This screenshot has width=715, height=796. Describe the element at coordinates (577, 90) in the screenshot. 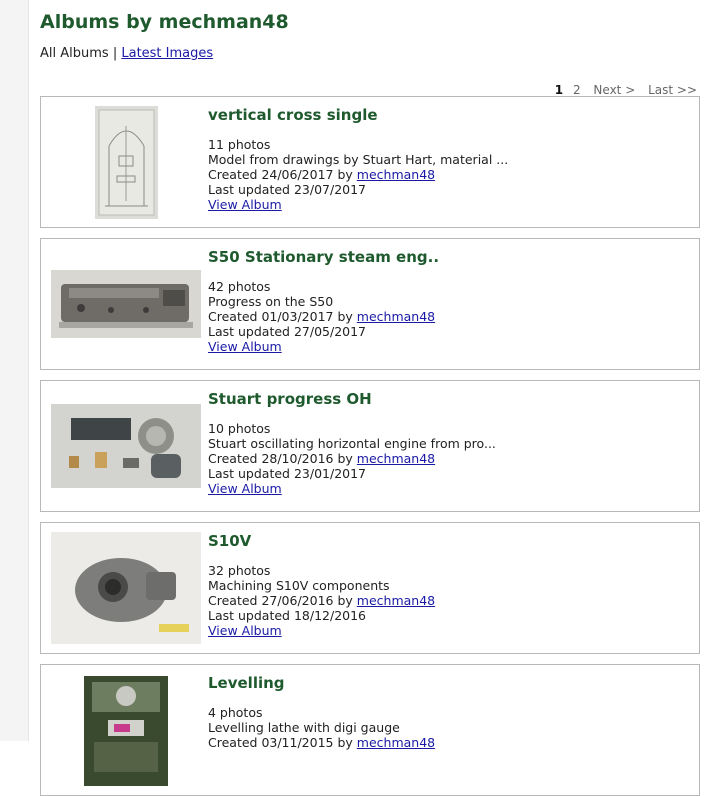

I see `page-2-link: 2` at that location.